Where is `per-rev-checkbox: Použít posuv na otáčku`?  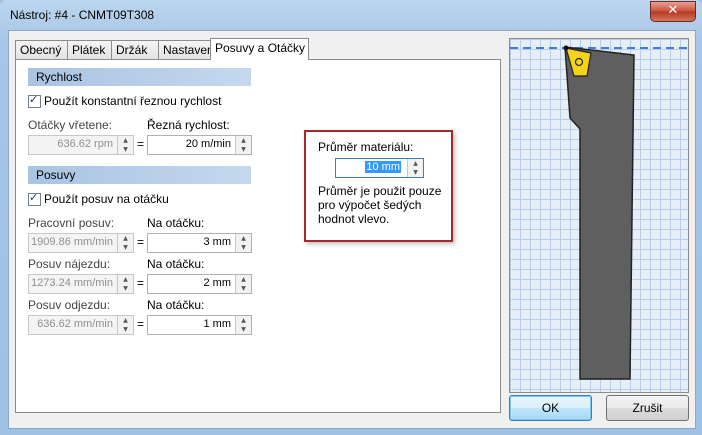 per-rev-checkbox: Použít posuv na otáčku is located at coordinates (98, 198).